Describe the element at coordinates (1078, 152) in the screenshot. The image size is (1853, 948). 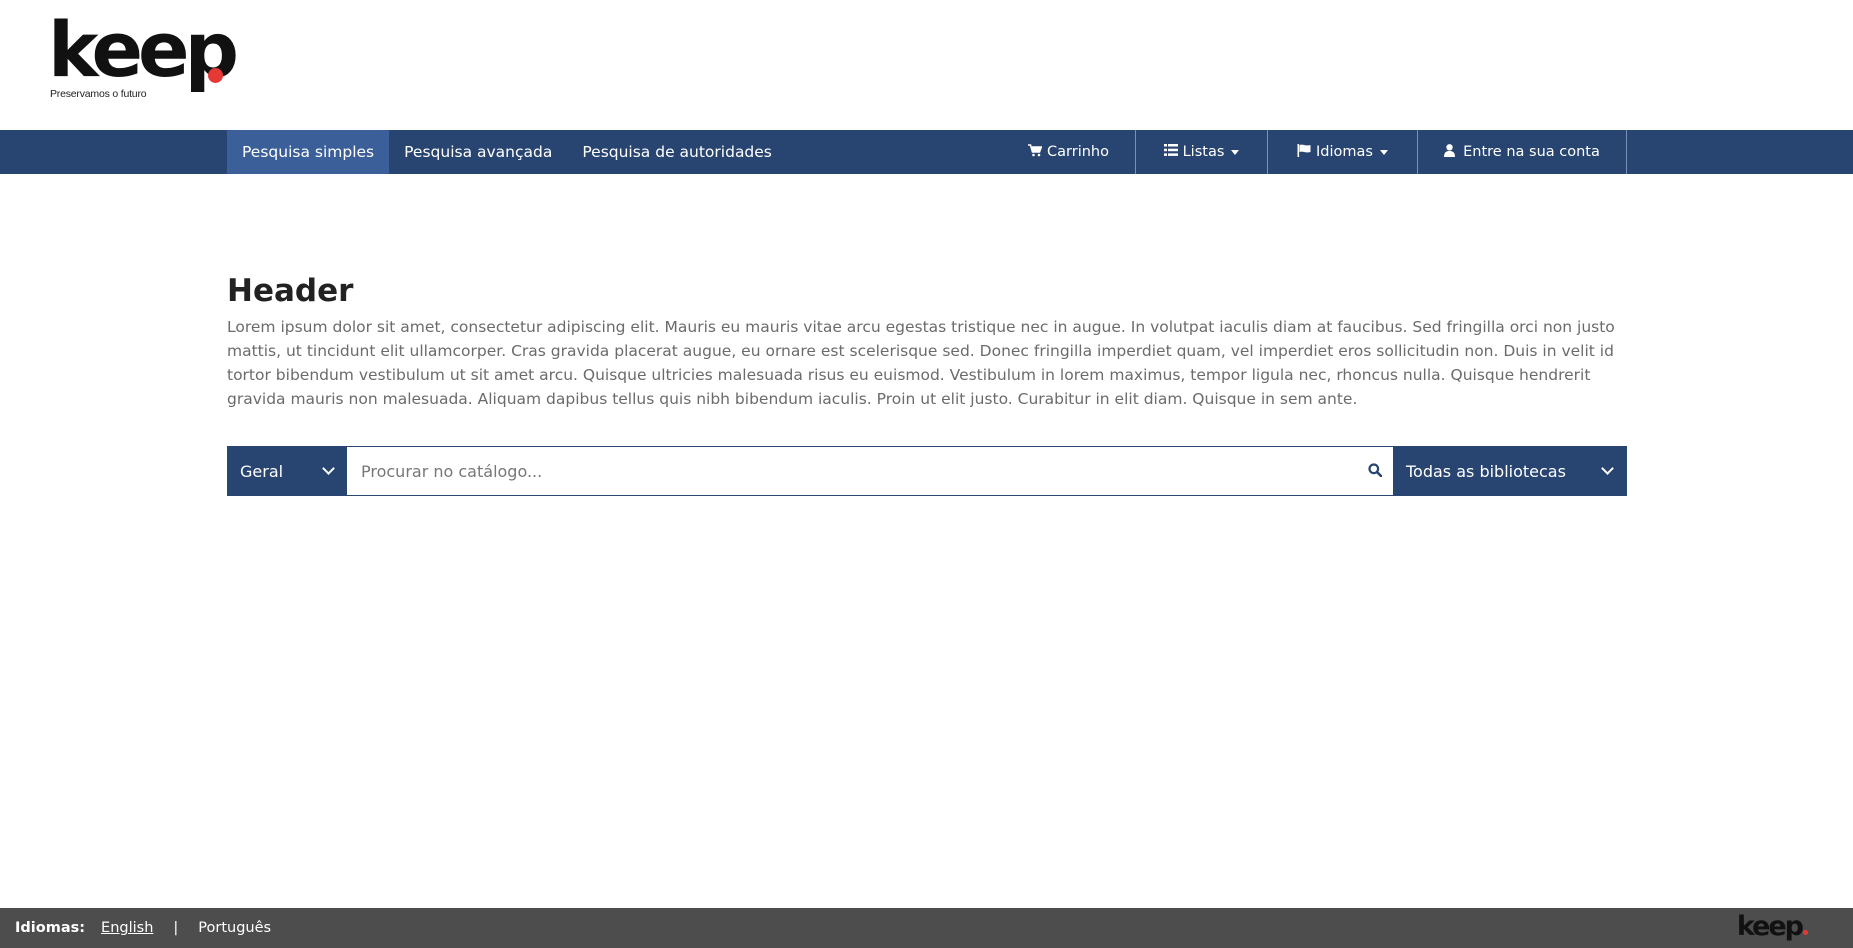
I see `cart-label: Carrinho` at that location.